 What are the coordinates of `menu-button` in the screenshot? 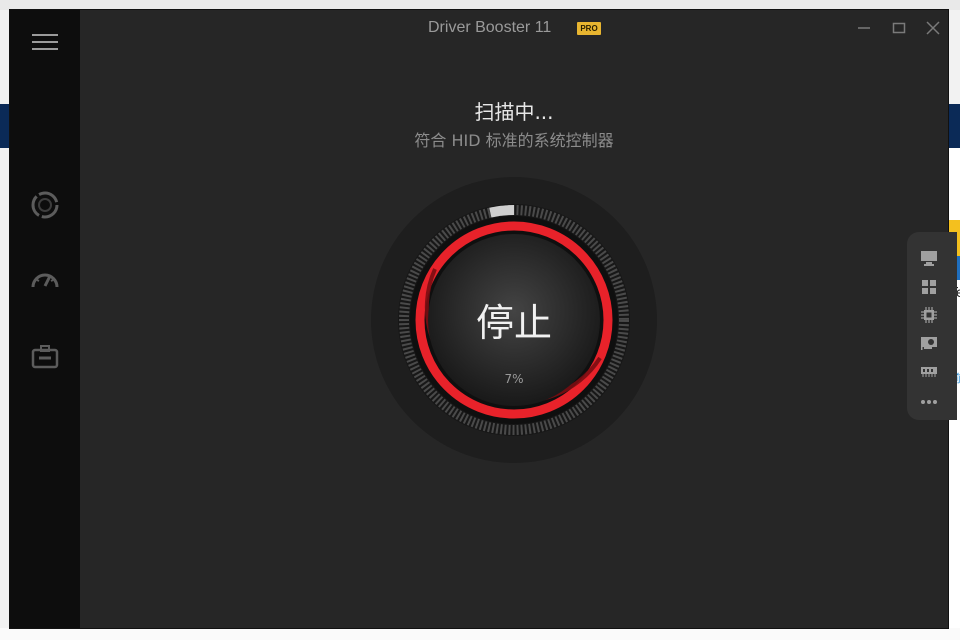 It's located at (45, 42).